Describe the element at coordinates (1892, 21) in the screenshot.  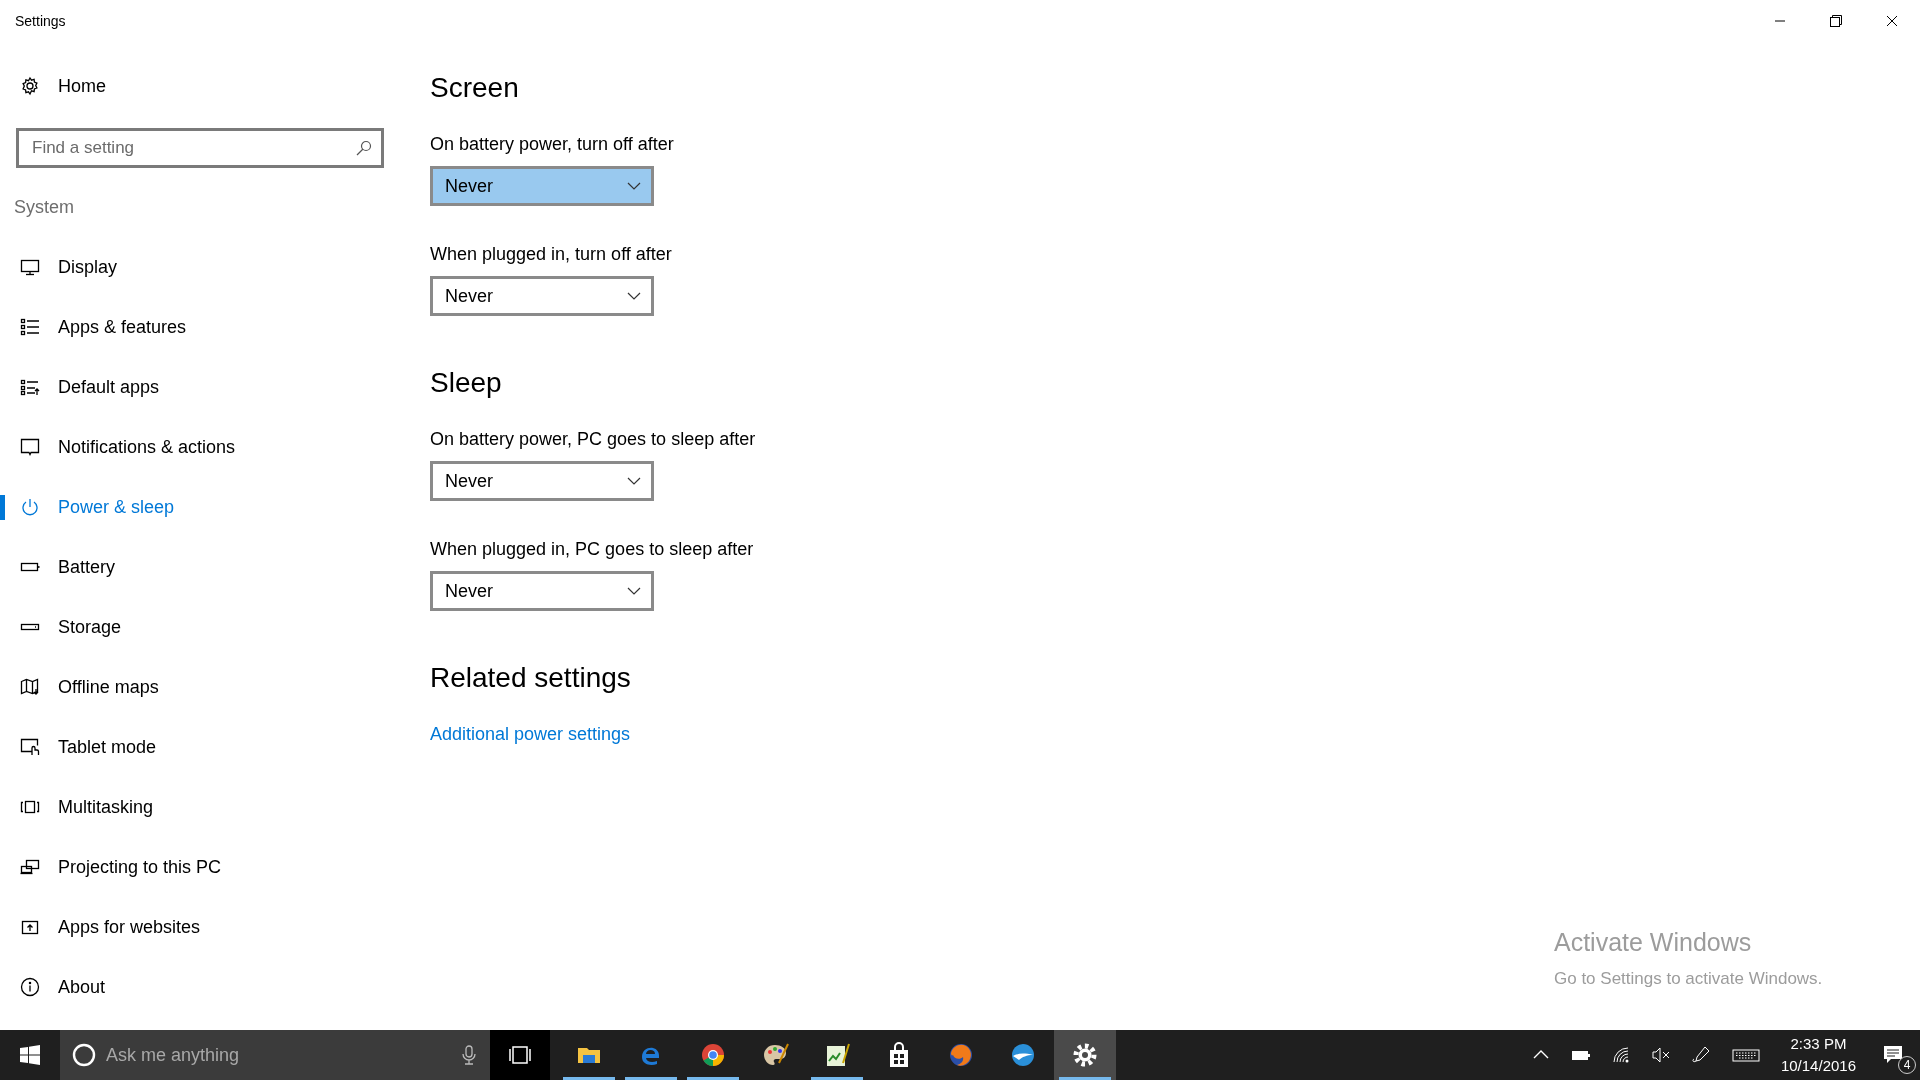
I see `close-icon` at that location.